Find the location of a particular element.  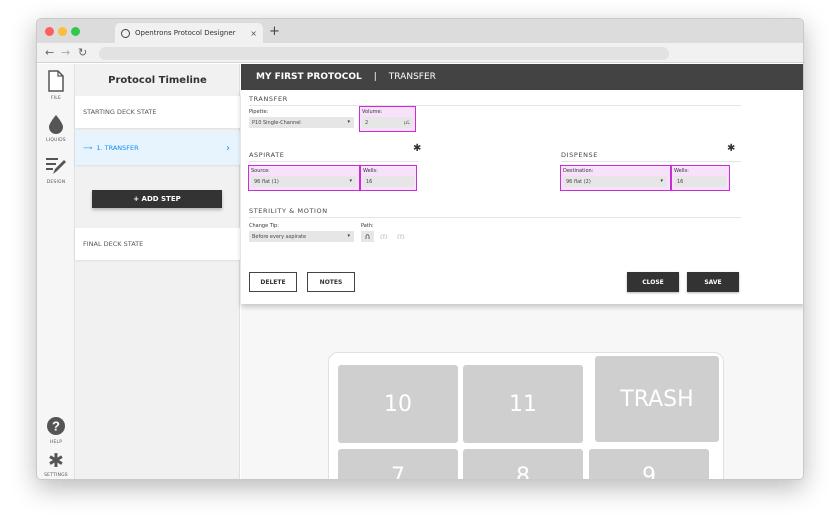

change-tip-select: Before every aspirate ▾ is located at coordinates (301, 236).